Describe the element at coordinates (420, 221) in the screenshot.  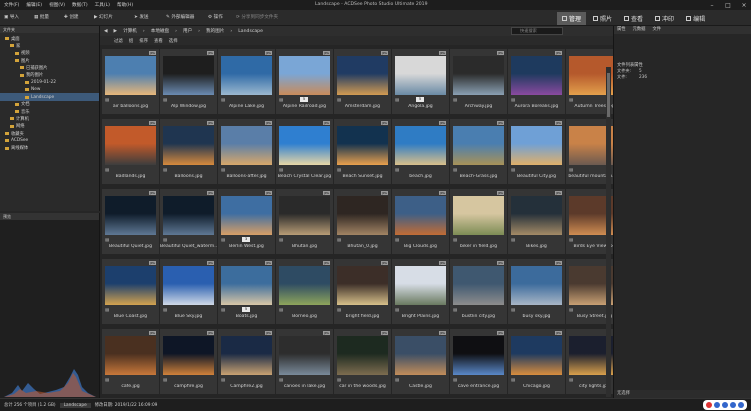
I see `thumbnail-item: JPG ▤ Big Clouds.jpg` at that location.